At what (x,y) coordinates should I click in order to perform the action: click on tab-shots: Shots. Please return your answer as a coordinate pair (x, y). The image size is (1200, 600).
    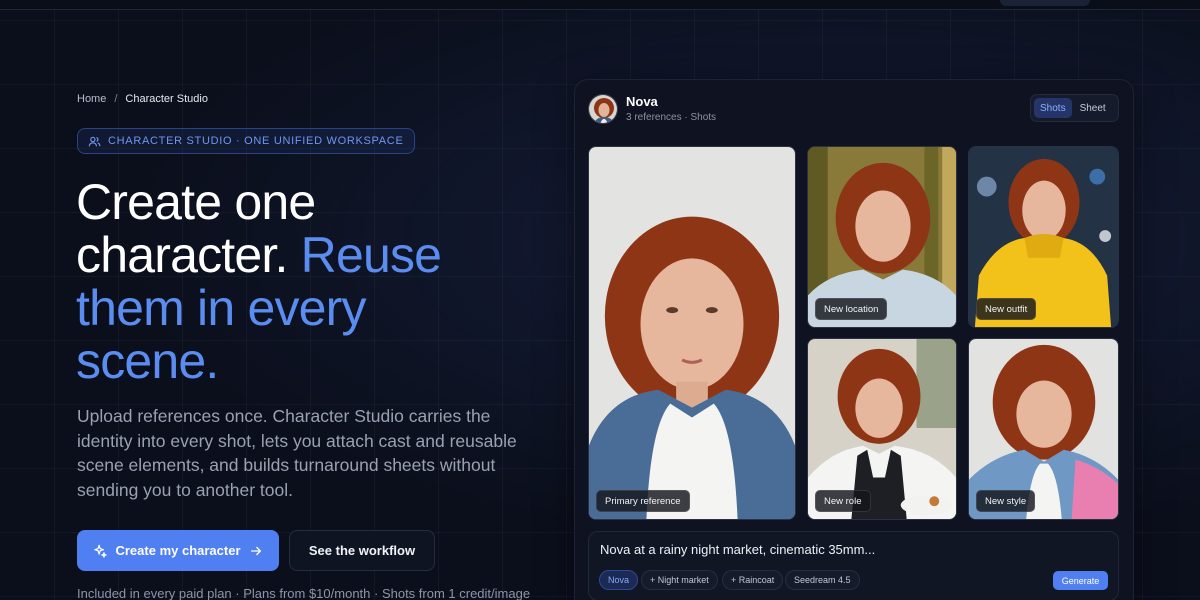
    Looking at the image, I should click on (1053, 108).